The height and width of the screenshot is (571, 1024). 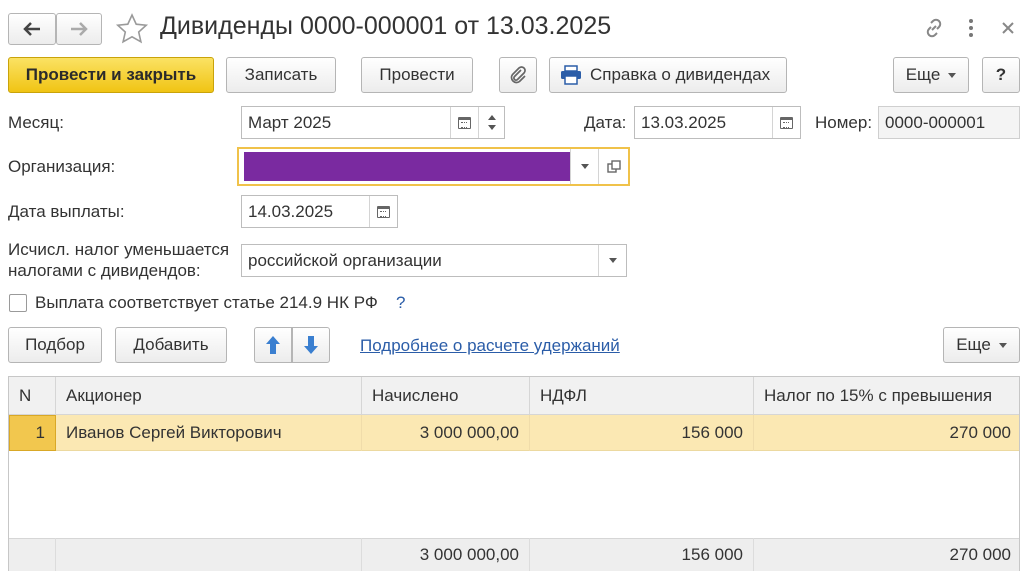 I want to click on help-button: ?, so click(x=1001, y=75).